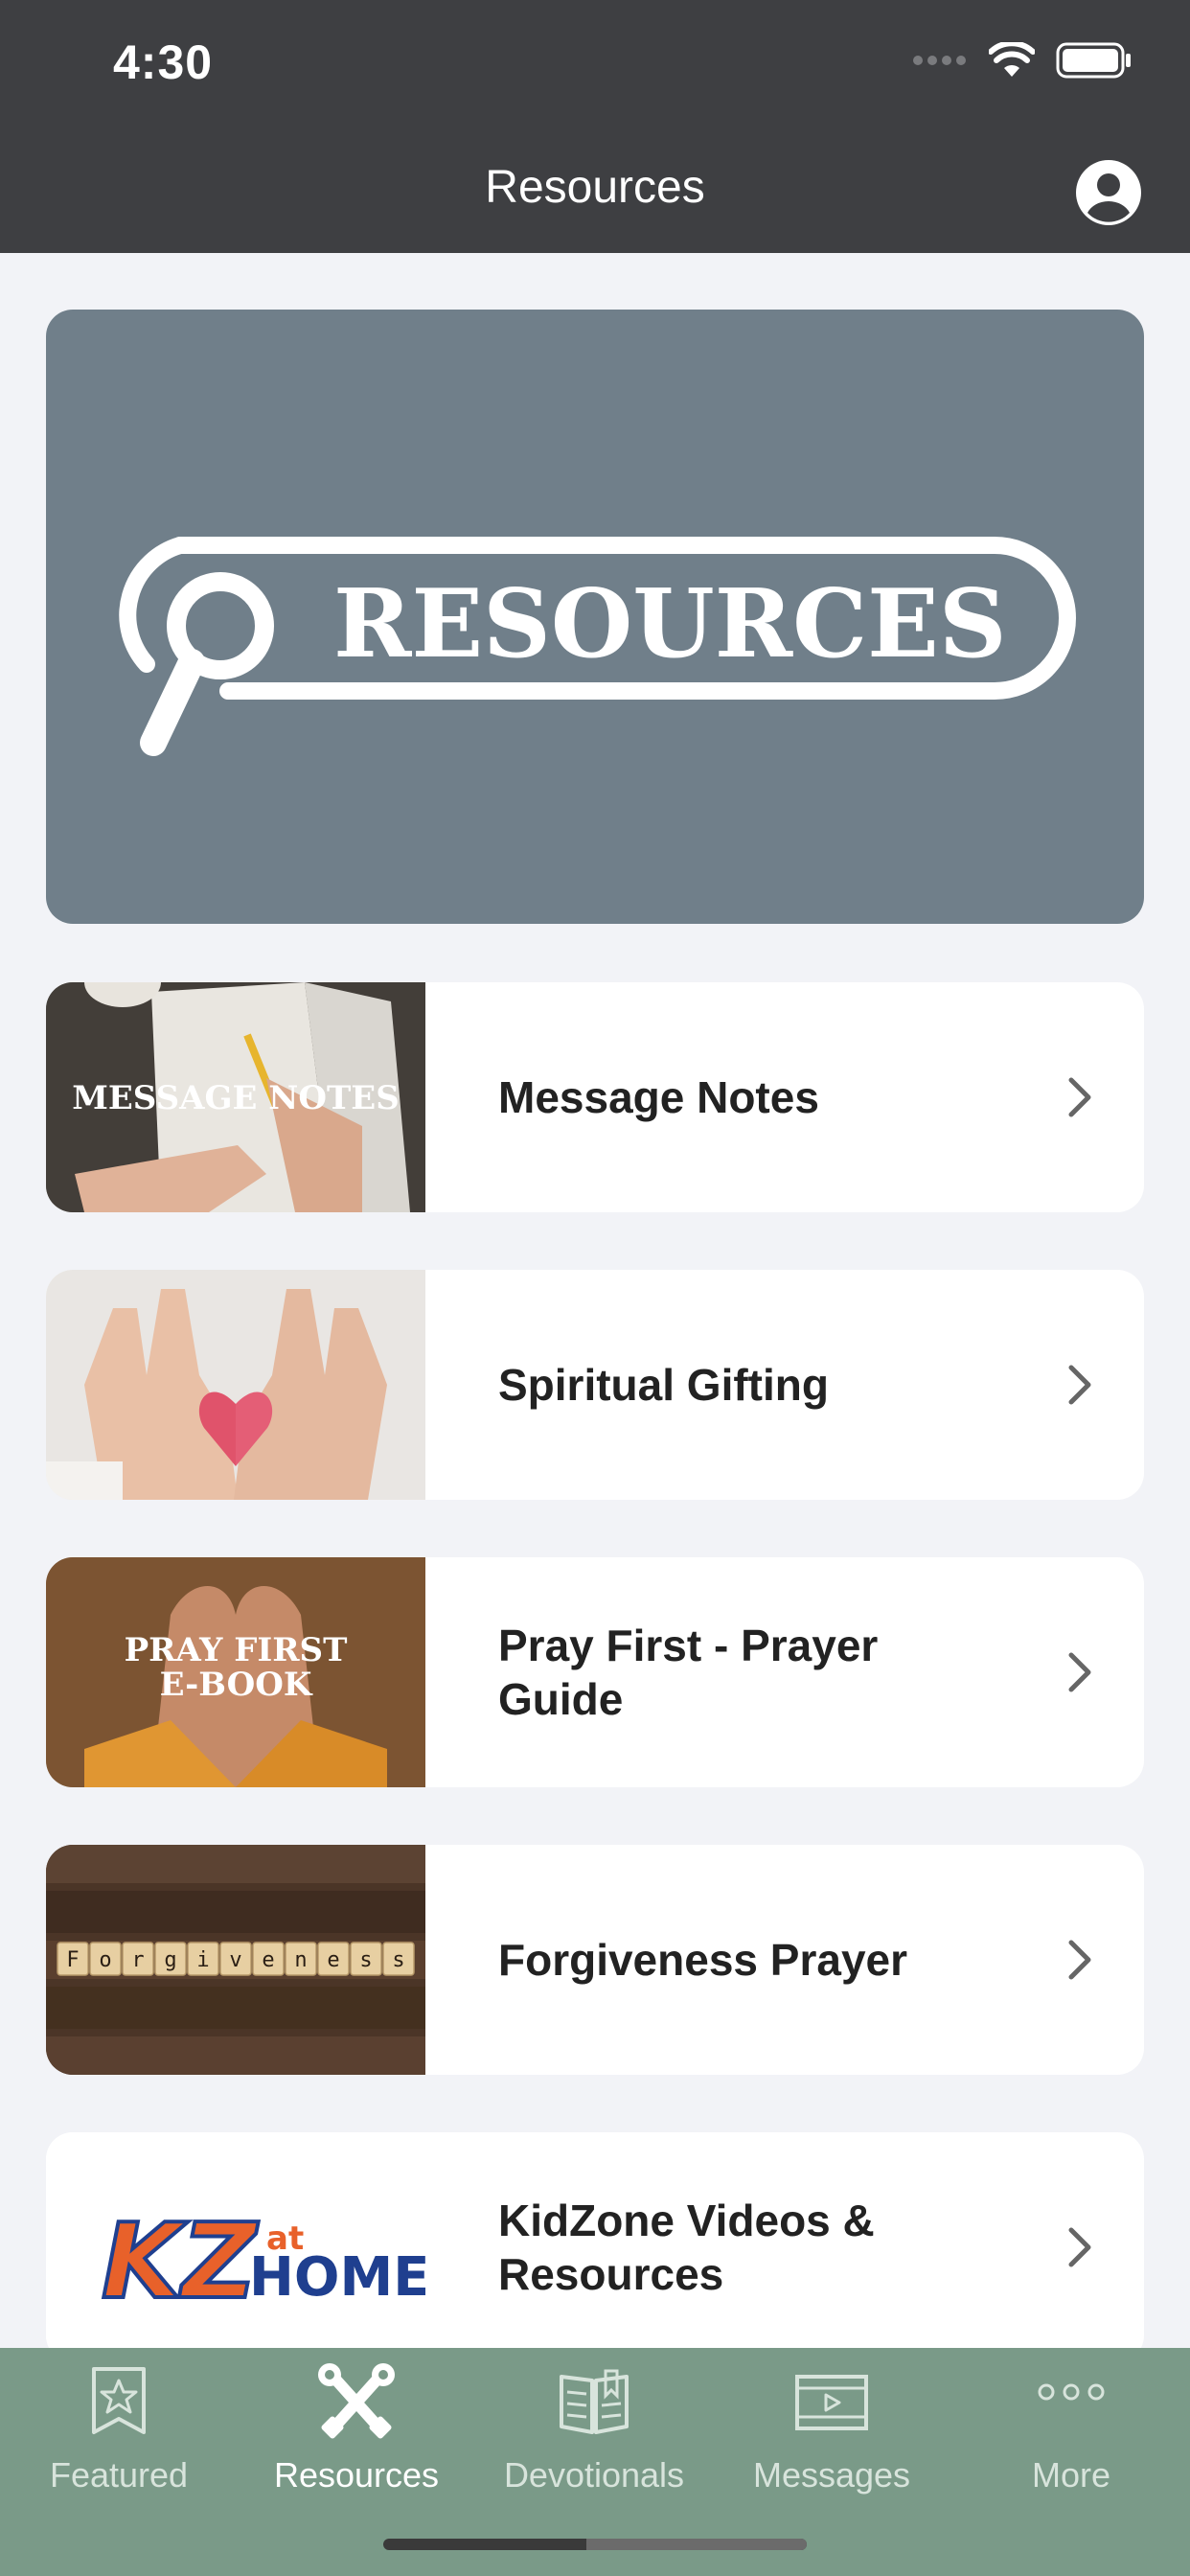  I want to click on resource-item-spiritual-gifting: Spiritual Gifting, so click(595, 1385).